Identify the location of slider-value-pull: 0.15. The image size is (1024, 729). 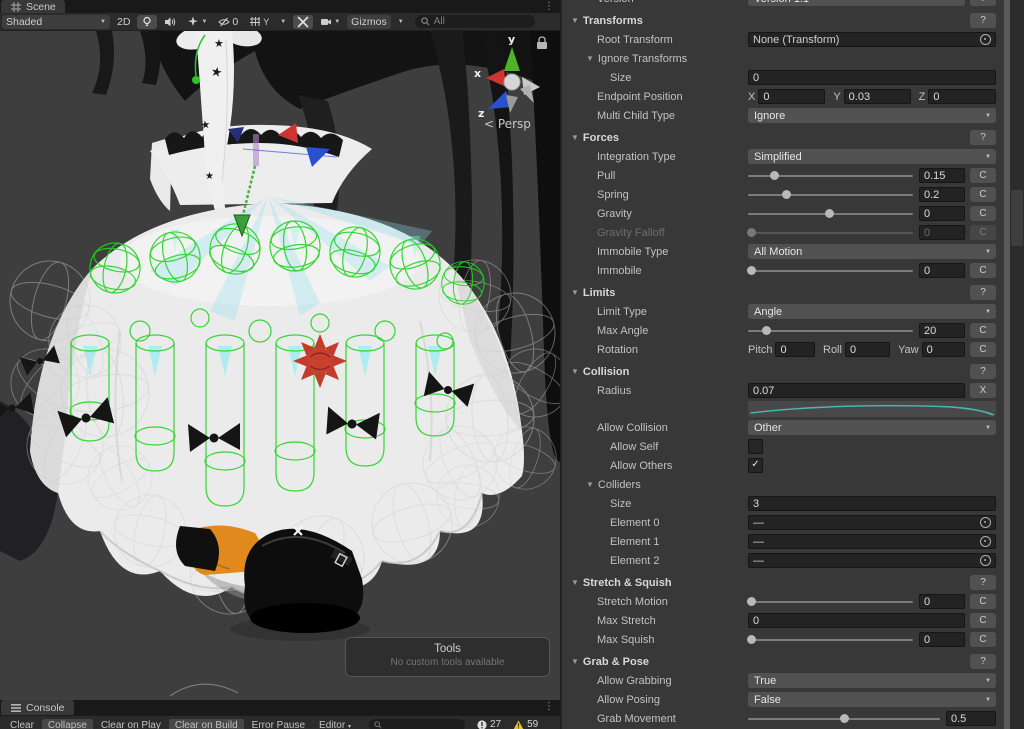
(942, 175).